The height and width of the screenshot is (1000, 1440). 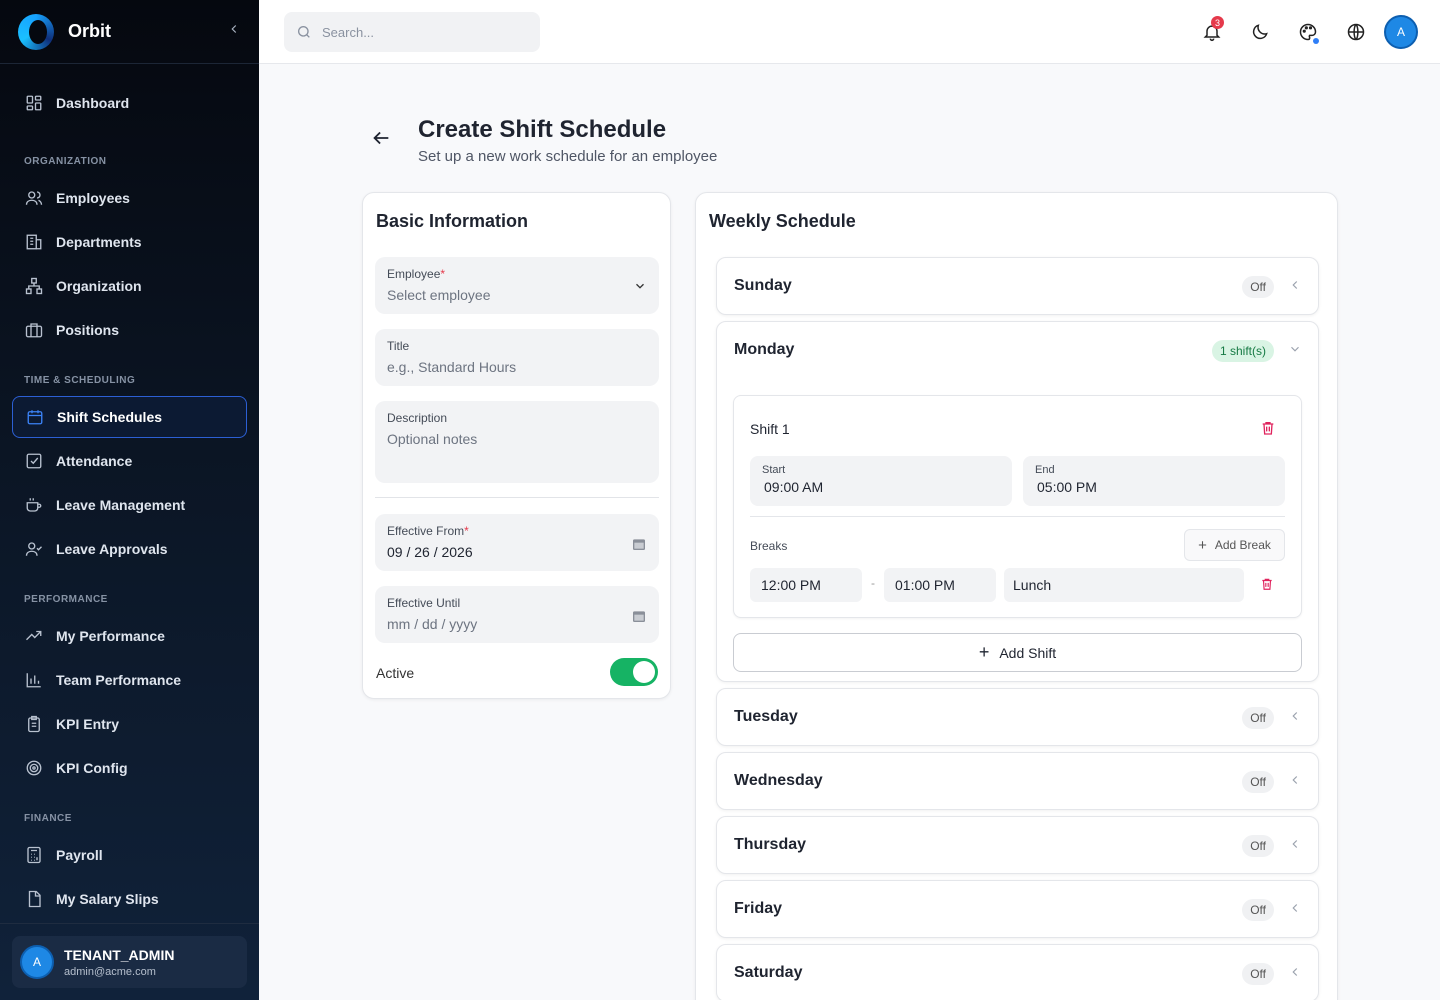 What do you see at coordinates (1242, 351) in the screenshot?
I see `status-badge: 1 shift(s)` at bounding box center [1242, 351].